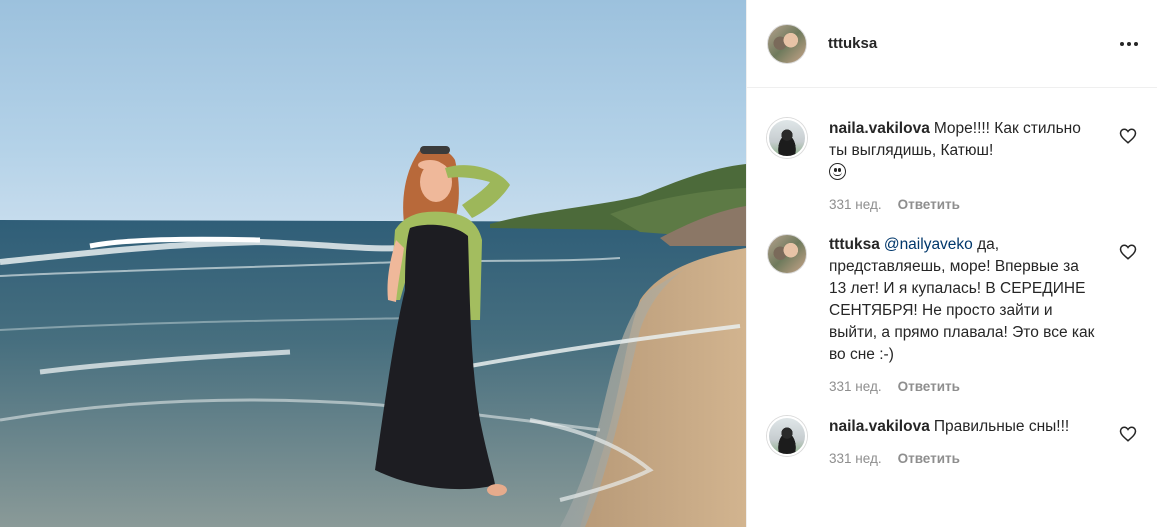 The height and width of the screenshot is (527, 1157). I want to click on comment-text: naila.vakilova Правильные сны!!!, so click(964, 427).